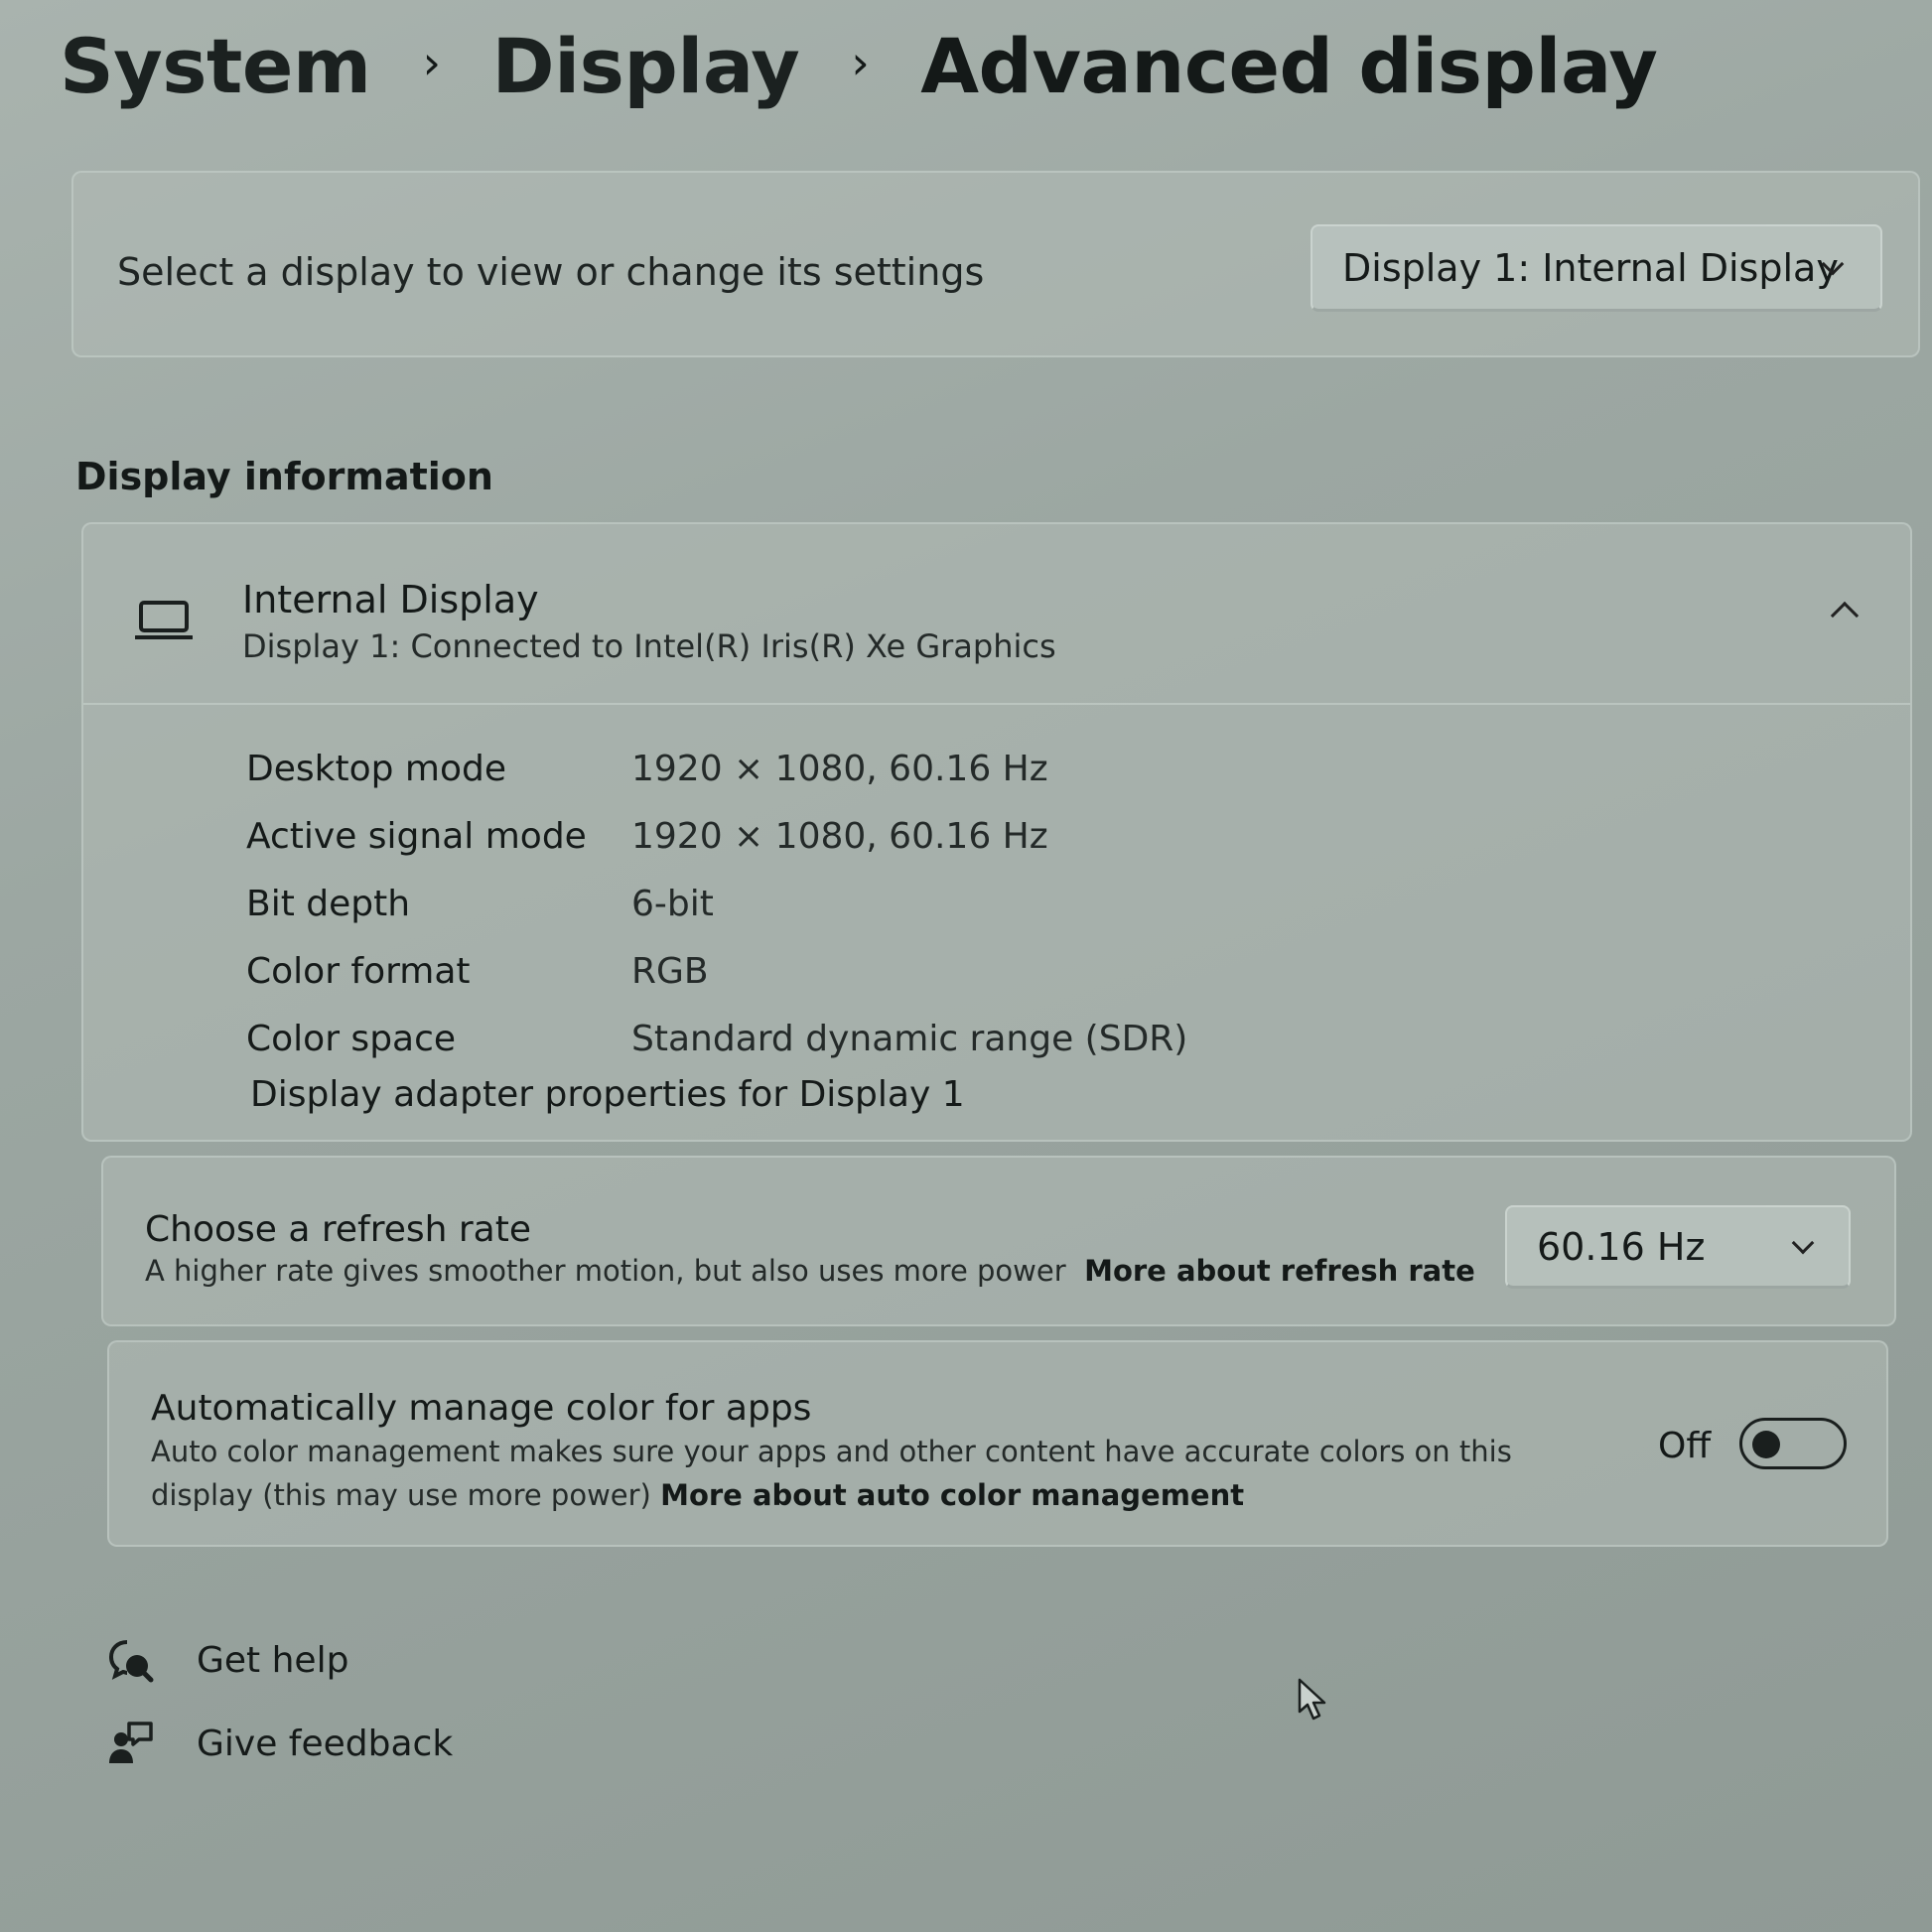 This screenshot has width=1932, height=1932. What do you see at coordinates (1591, 267) in the screenshot?
I see `display-select-value: Display 1: Internal Display` at bounding box center [1591, 267].